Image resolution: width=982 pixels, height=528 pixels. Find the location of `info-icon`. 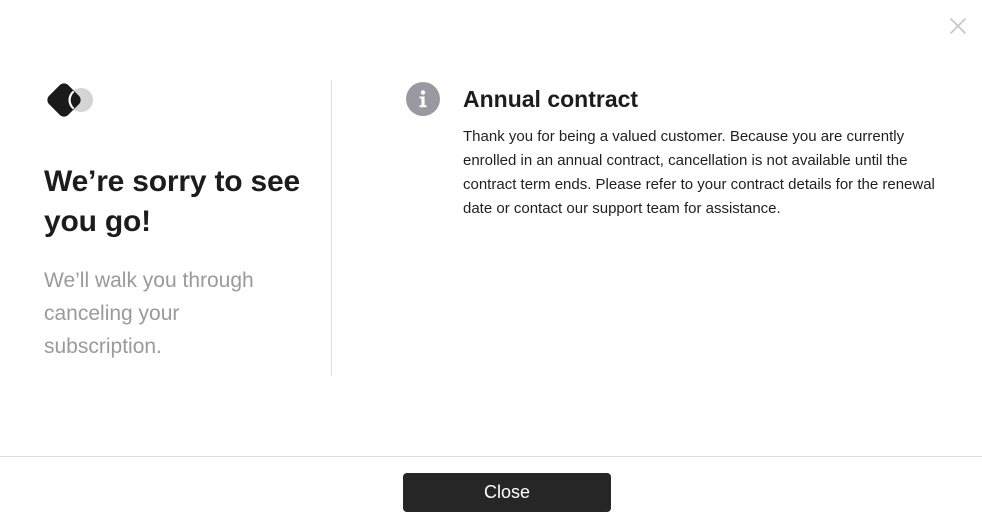

info-icon is located at coordinates (423, 99).